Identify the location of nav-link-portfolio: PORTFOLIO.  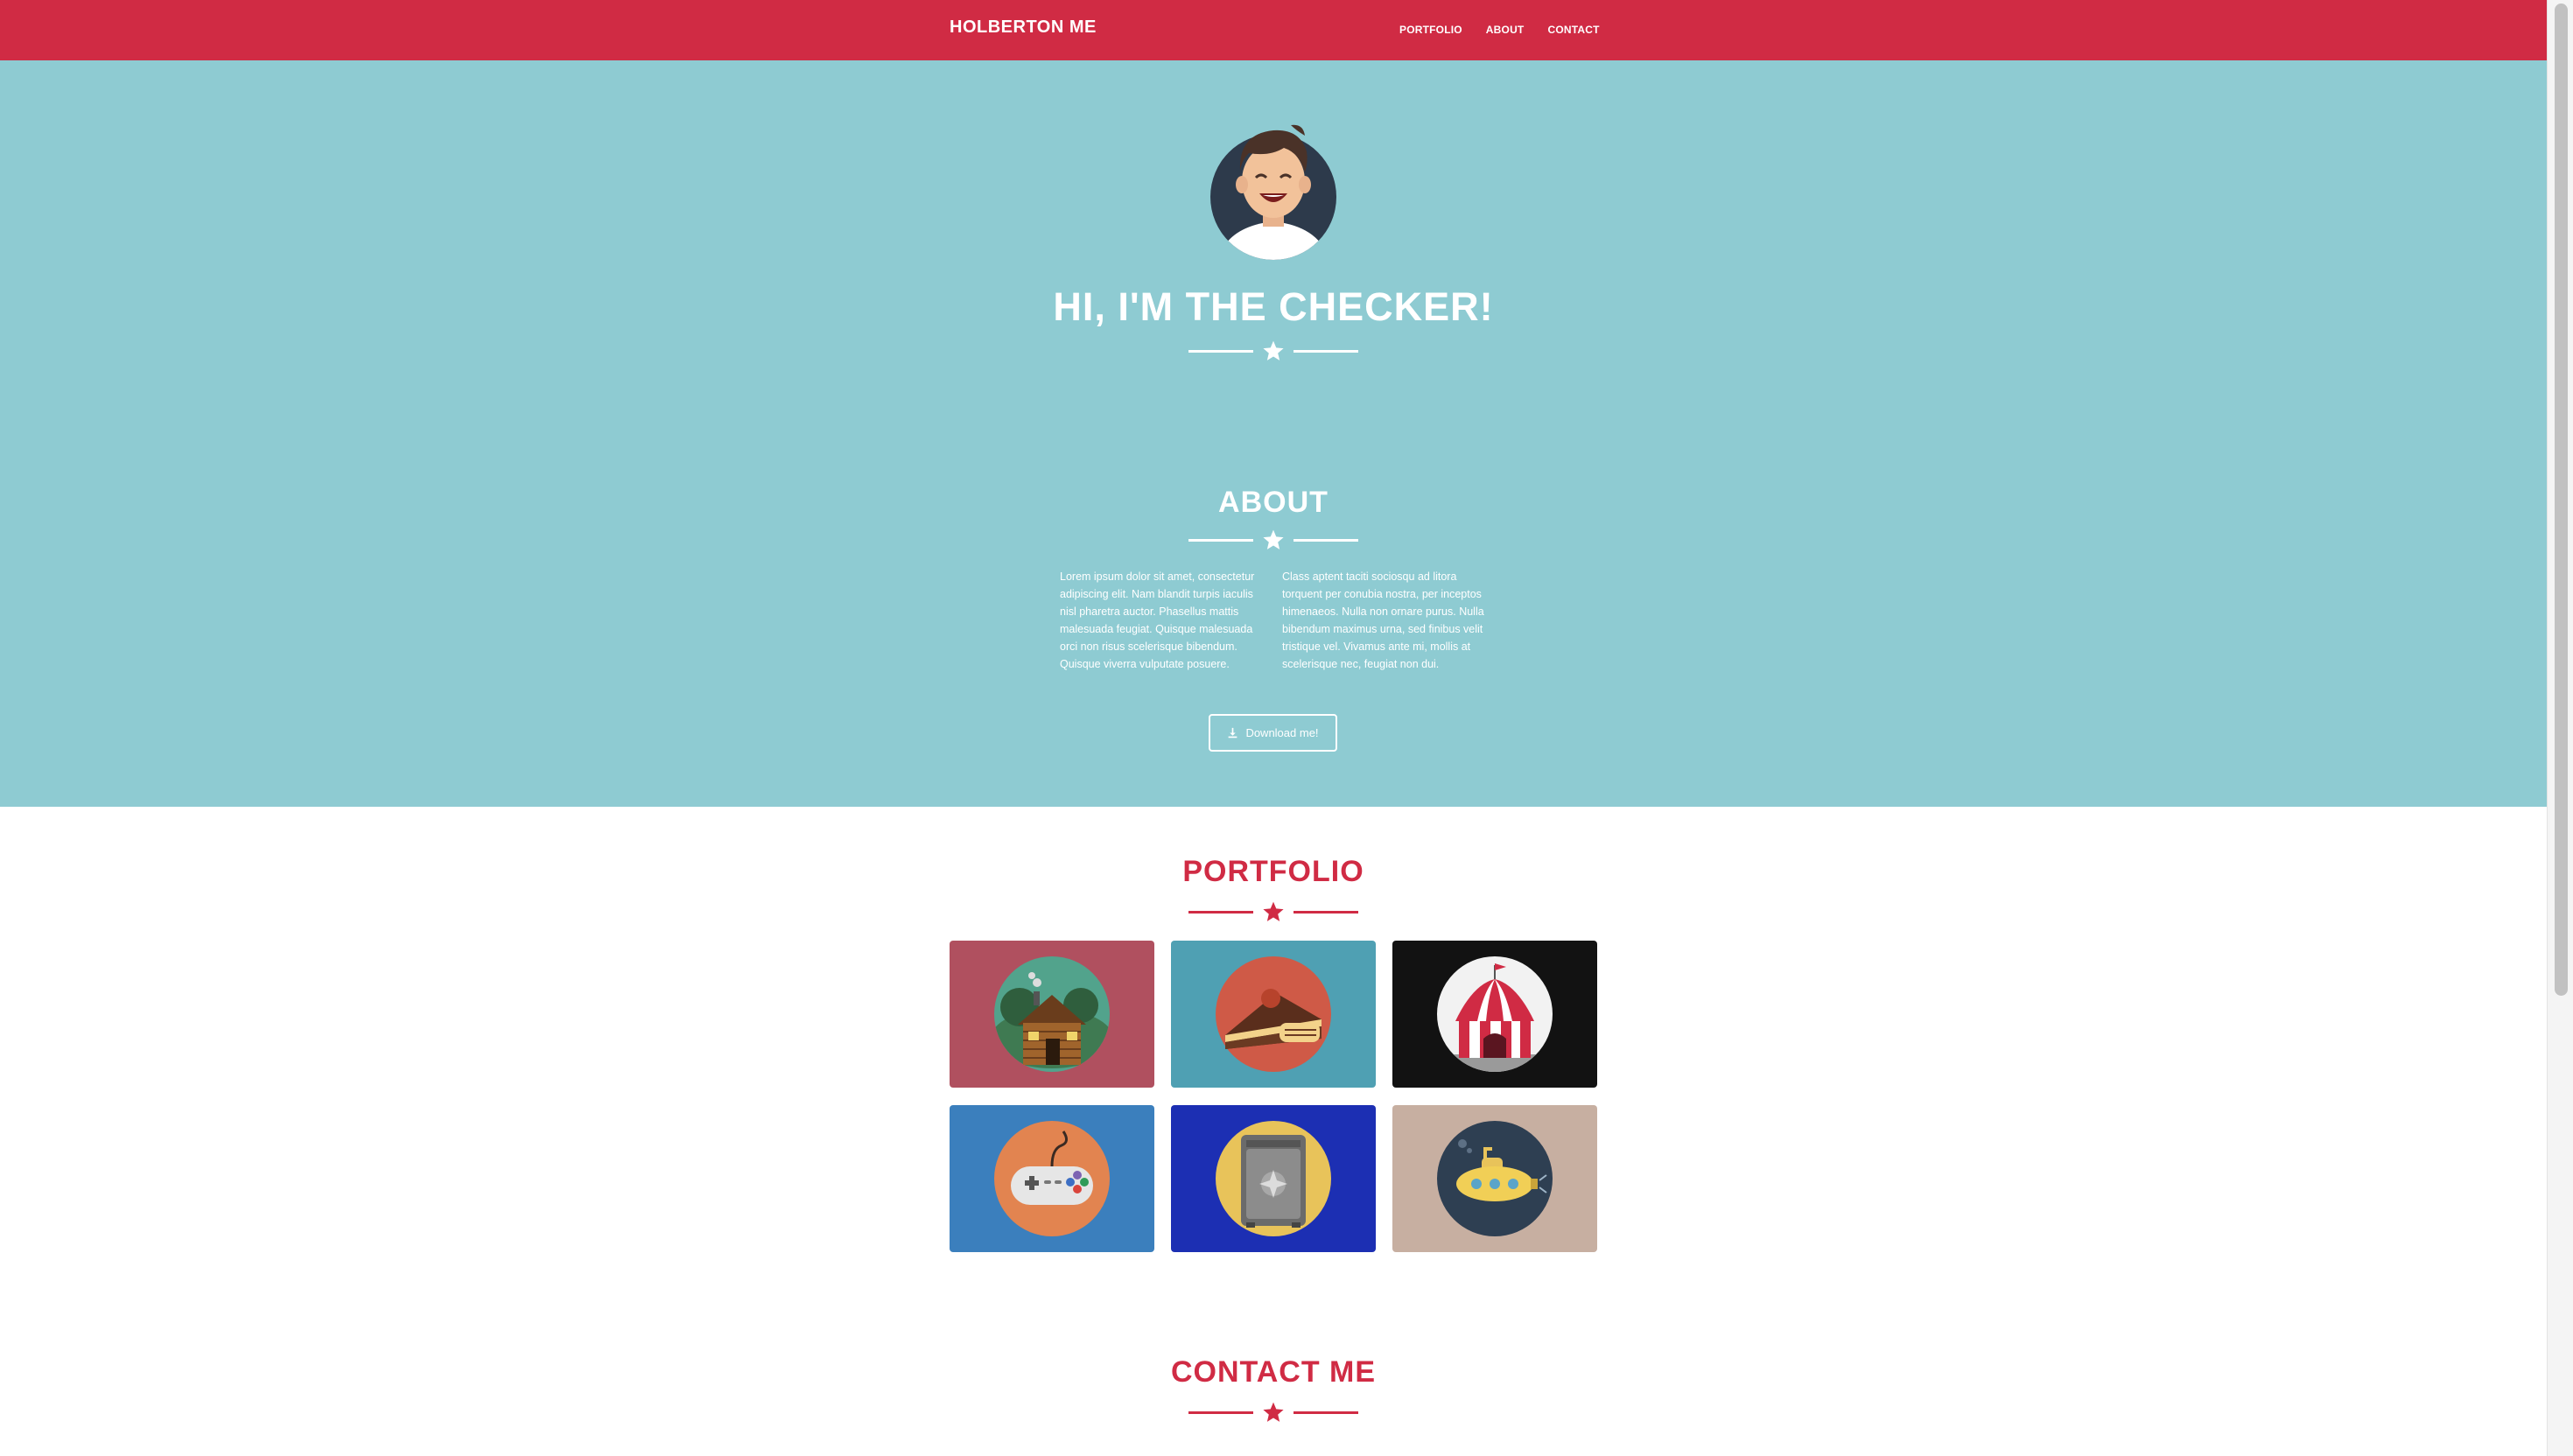
(1430, 30).